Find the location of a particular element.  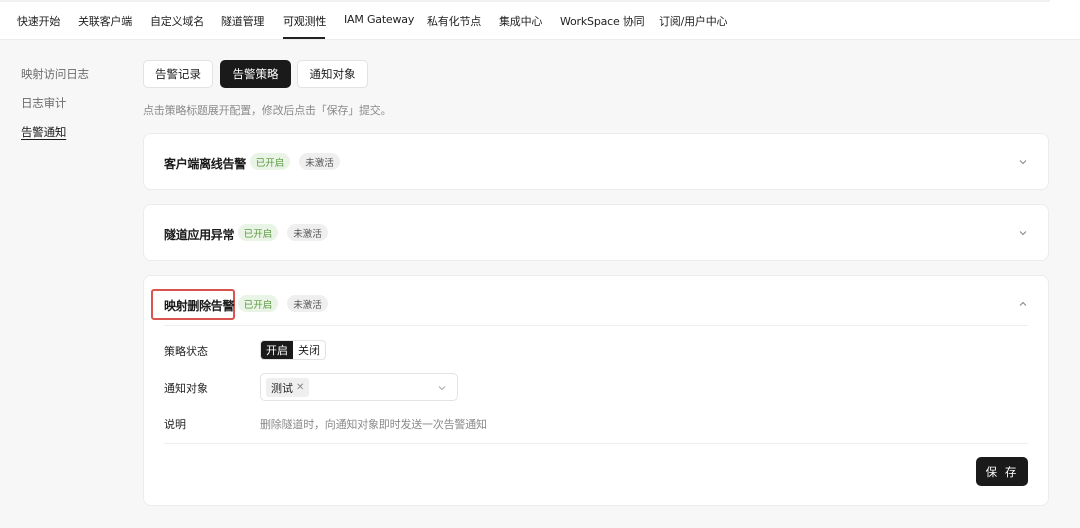

save-button: 保 存 is located at coordinates (1002, 471).